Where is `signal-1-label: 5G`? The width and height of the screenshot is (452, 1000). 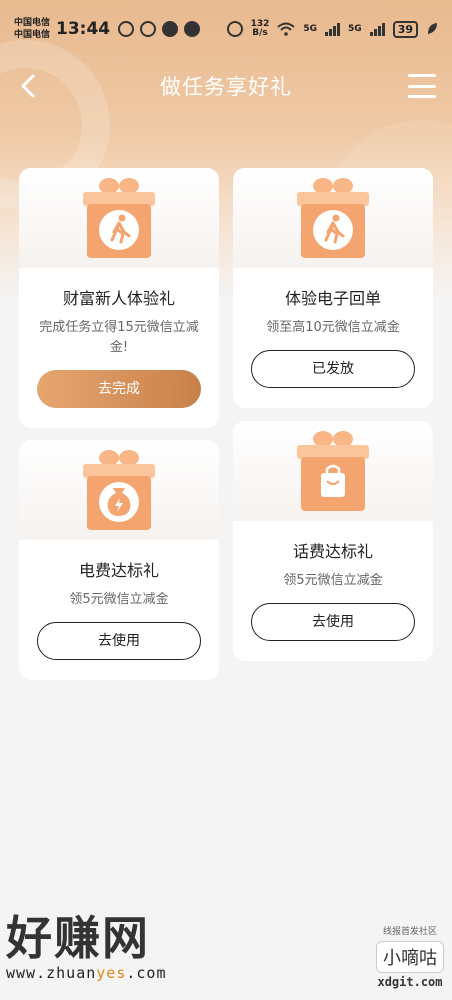
signal-1-label: 5G is located at coordinates (310, 29).